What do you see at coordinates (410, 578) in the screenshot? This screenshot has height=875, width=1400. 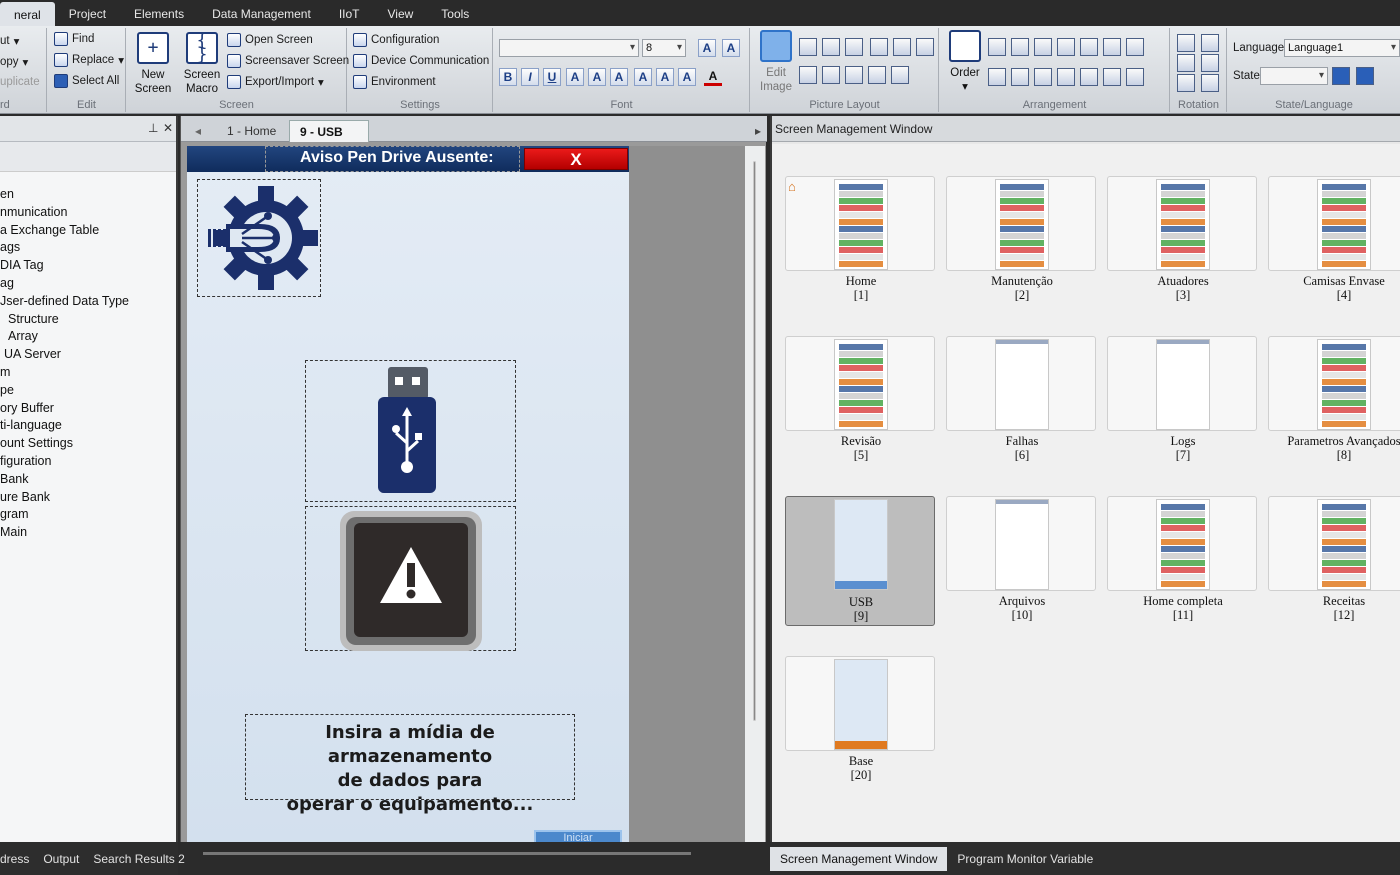 I see `warning-icon` at bounding box center [410, 578].